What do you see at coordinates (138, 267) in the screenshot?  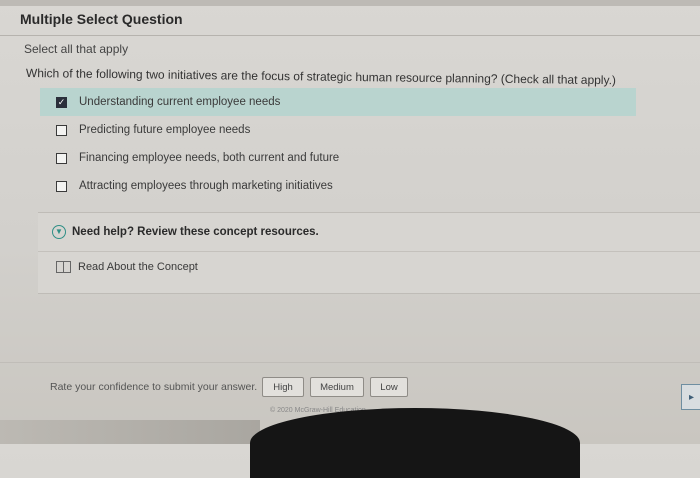 I see `read-concept-label: Read About the Concept` at bounding box center [138, 267].